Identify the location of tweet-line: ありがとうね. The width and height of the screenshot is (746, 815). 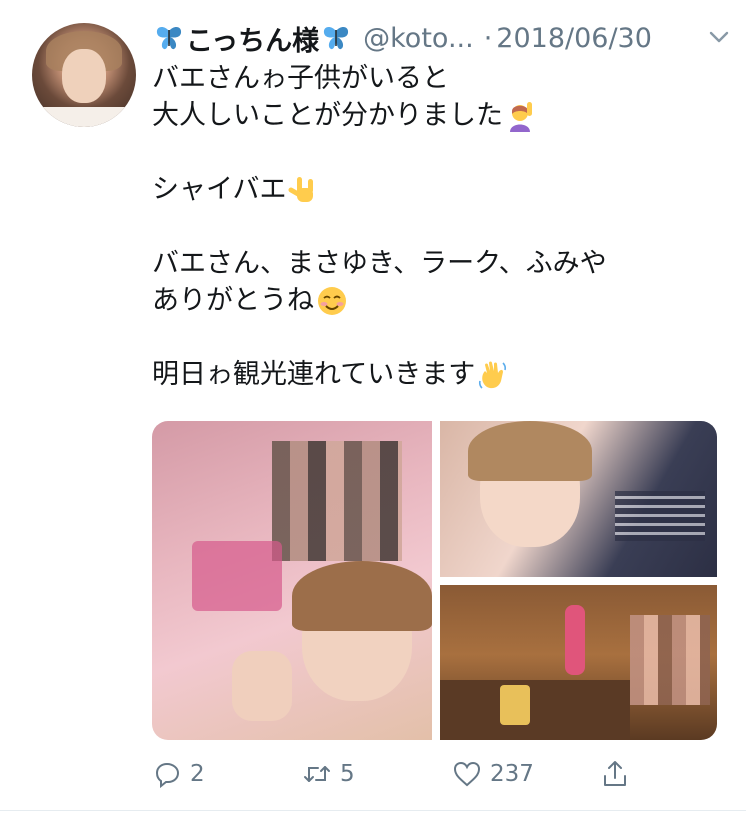
(437, 300).